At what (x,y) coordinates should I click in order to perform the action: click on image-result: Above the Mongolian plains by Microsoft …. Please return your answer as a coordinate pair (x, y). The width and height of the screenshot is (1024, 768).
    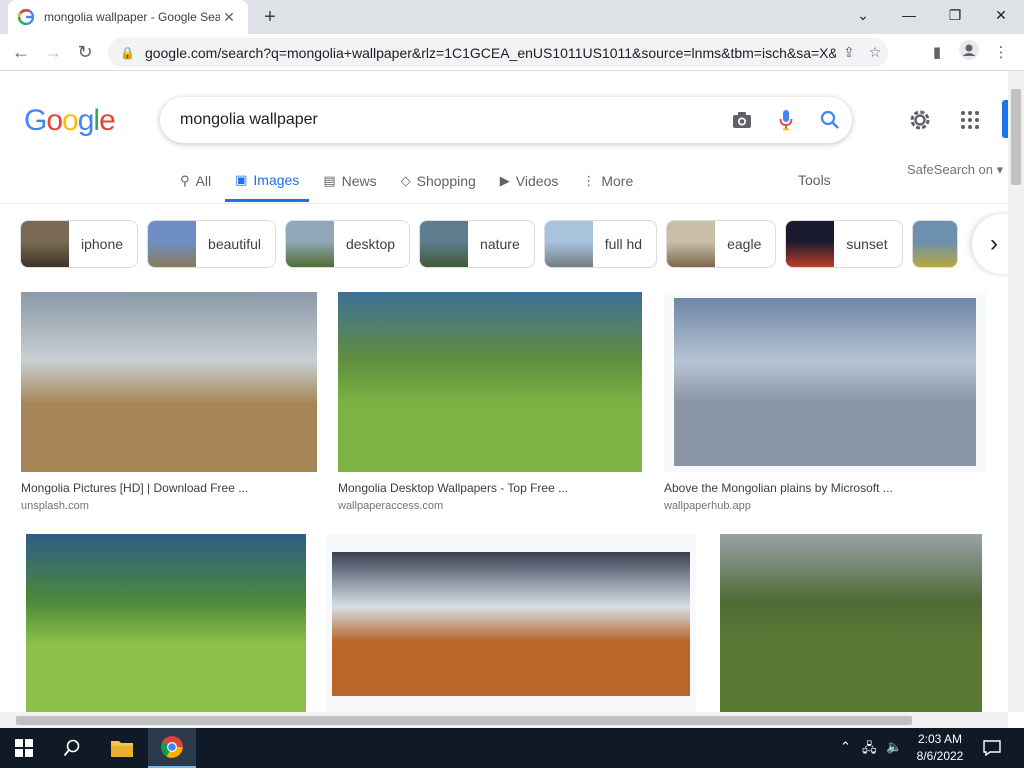
    Looking at the image, I should click on (825, 402).